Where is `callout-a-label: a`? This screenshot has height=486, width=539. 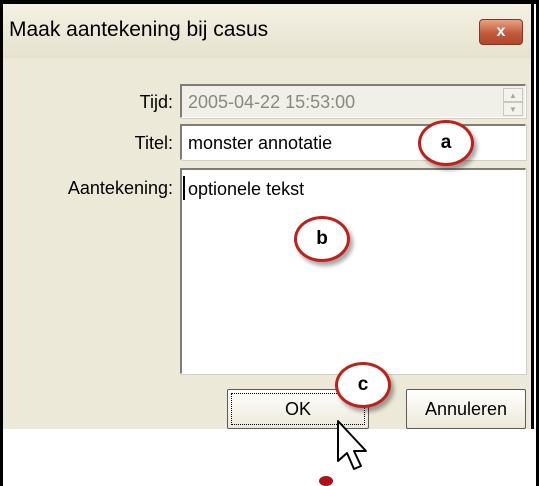
callout-a-label: a is located at coordinates (446, 142).